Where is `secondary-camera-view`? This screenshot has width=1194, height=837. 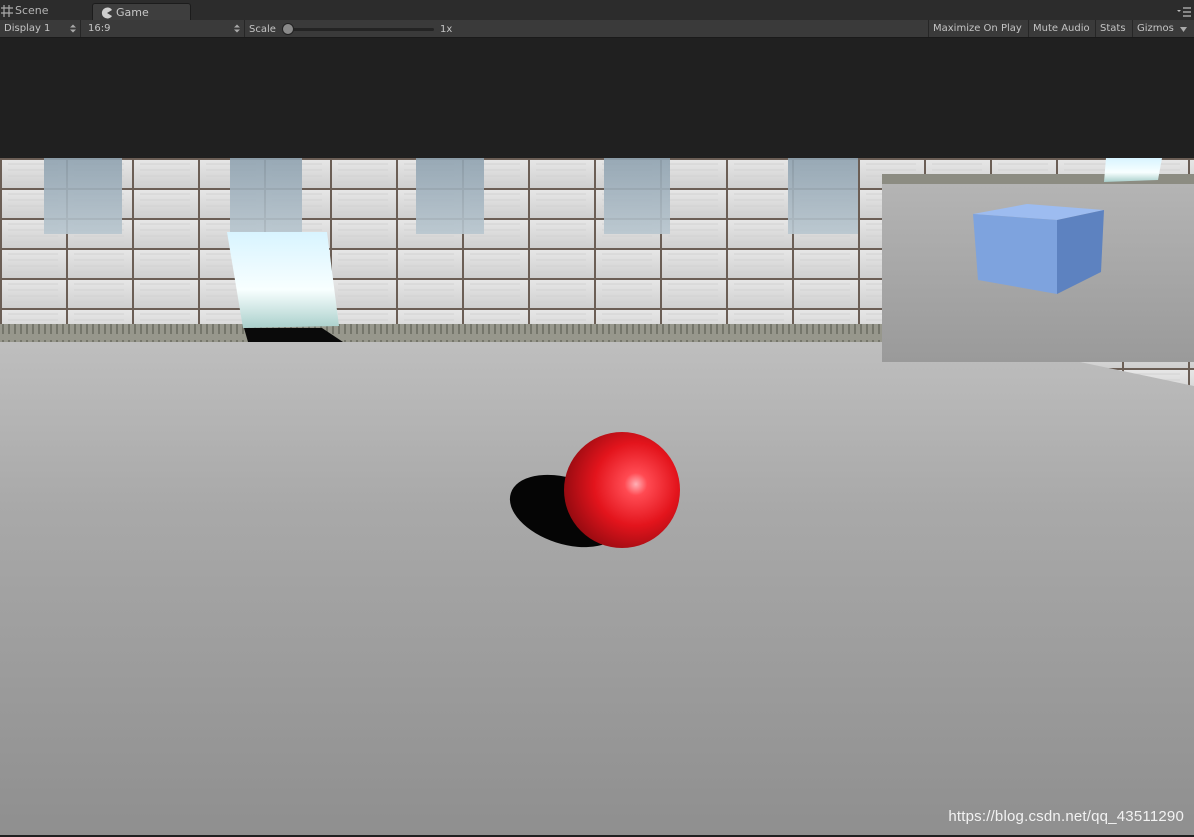 secondary-camera-view is located at coordinates (1038, 260).